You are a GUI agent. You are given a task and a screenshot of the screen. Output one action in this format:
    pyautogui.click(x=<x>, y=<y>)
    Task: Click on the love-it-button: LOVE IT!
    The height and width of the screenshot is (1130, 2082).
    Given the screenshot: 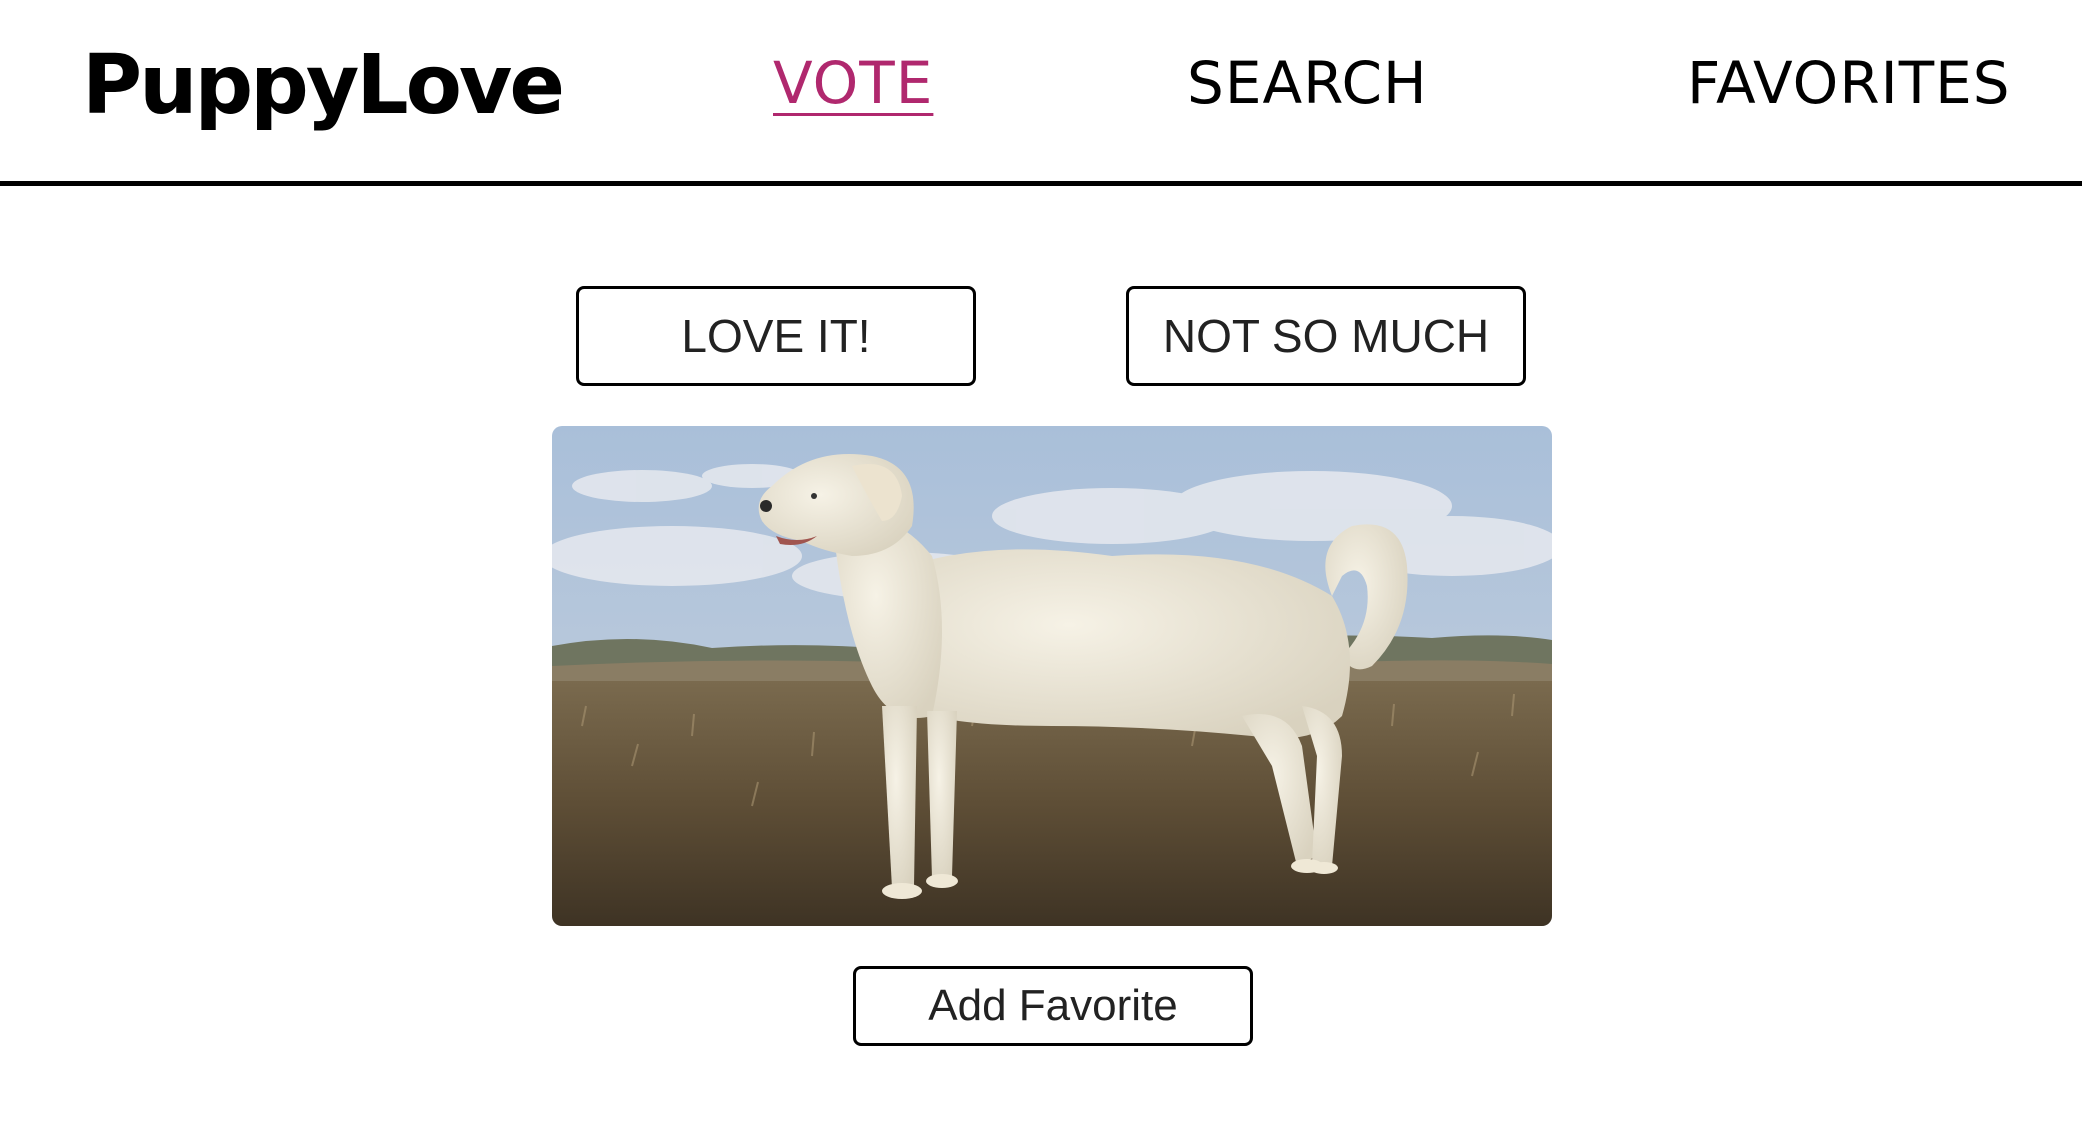 What is the action you would take?
    pyautogui.click(x=776, y=336)
    